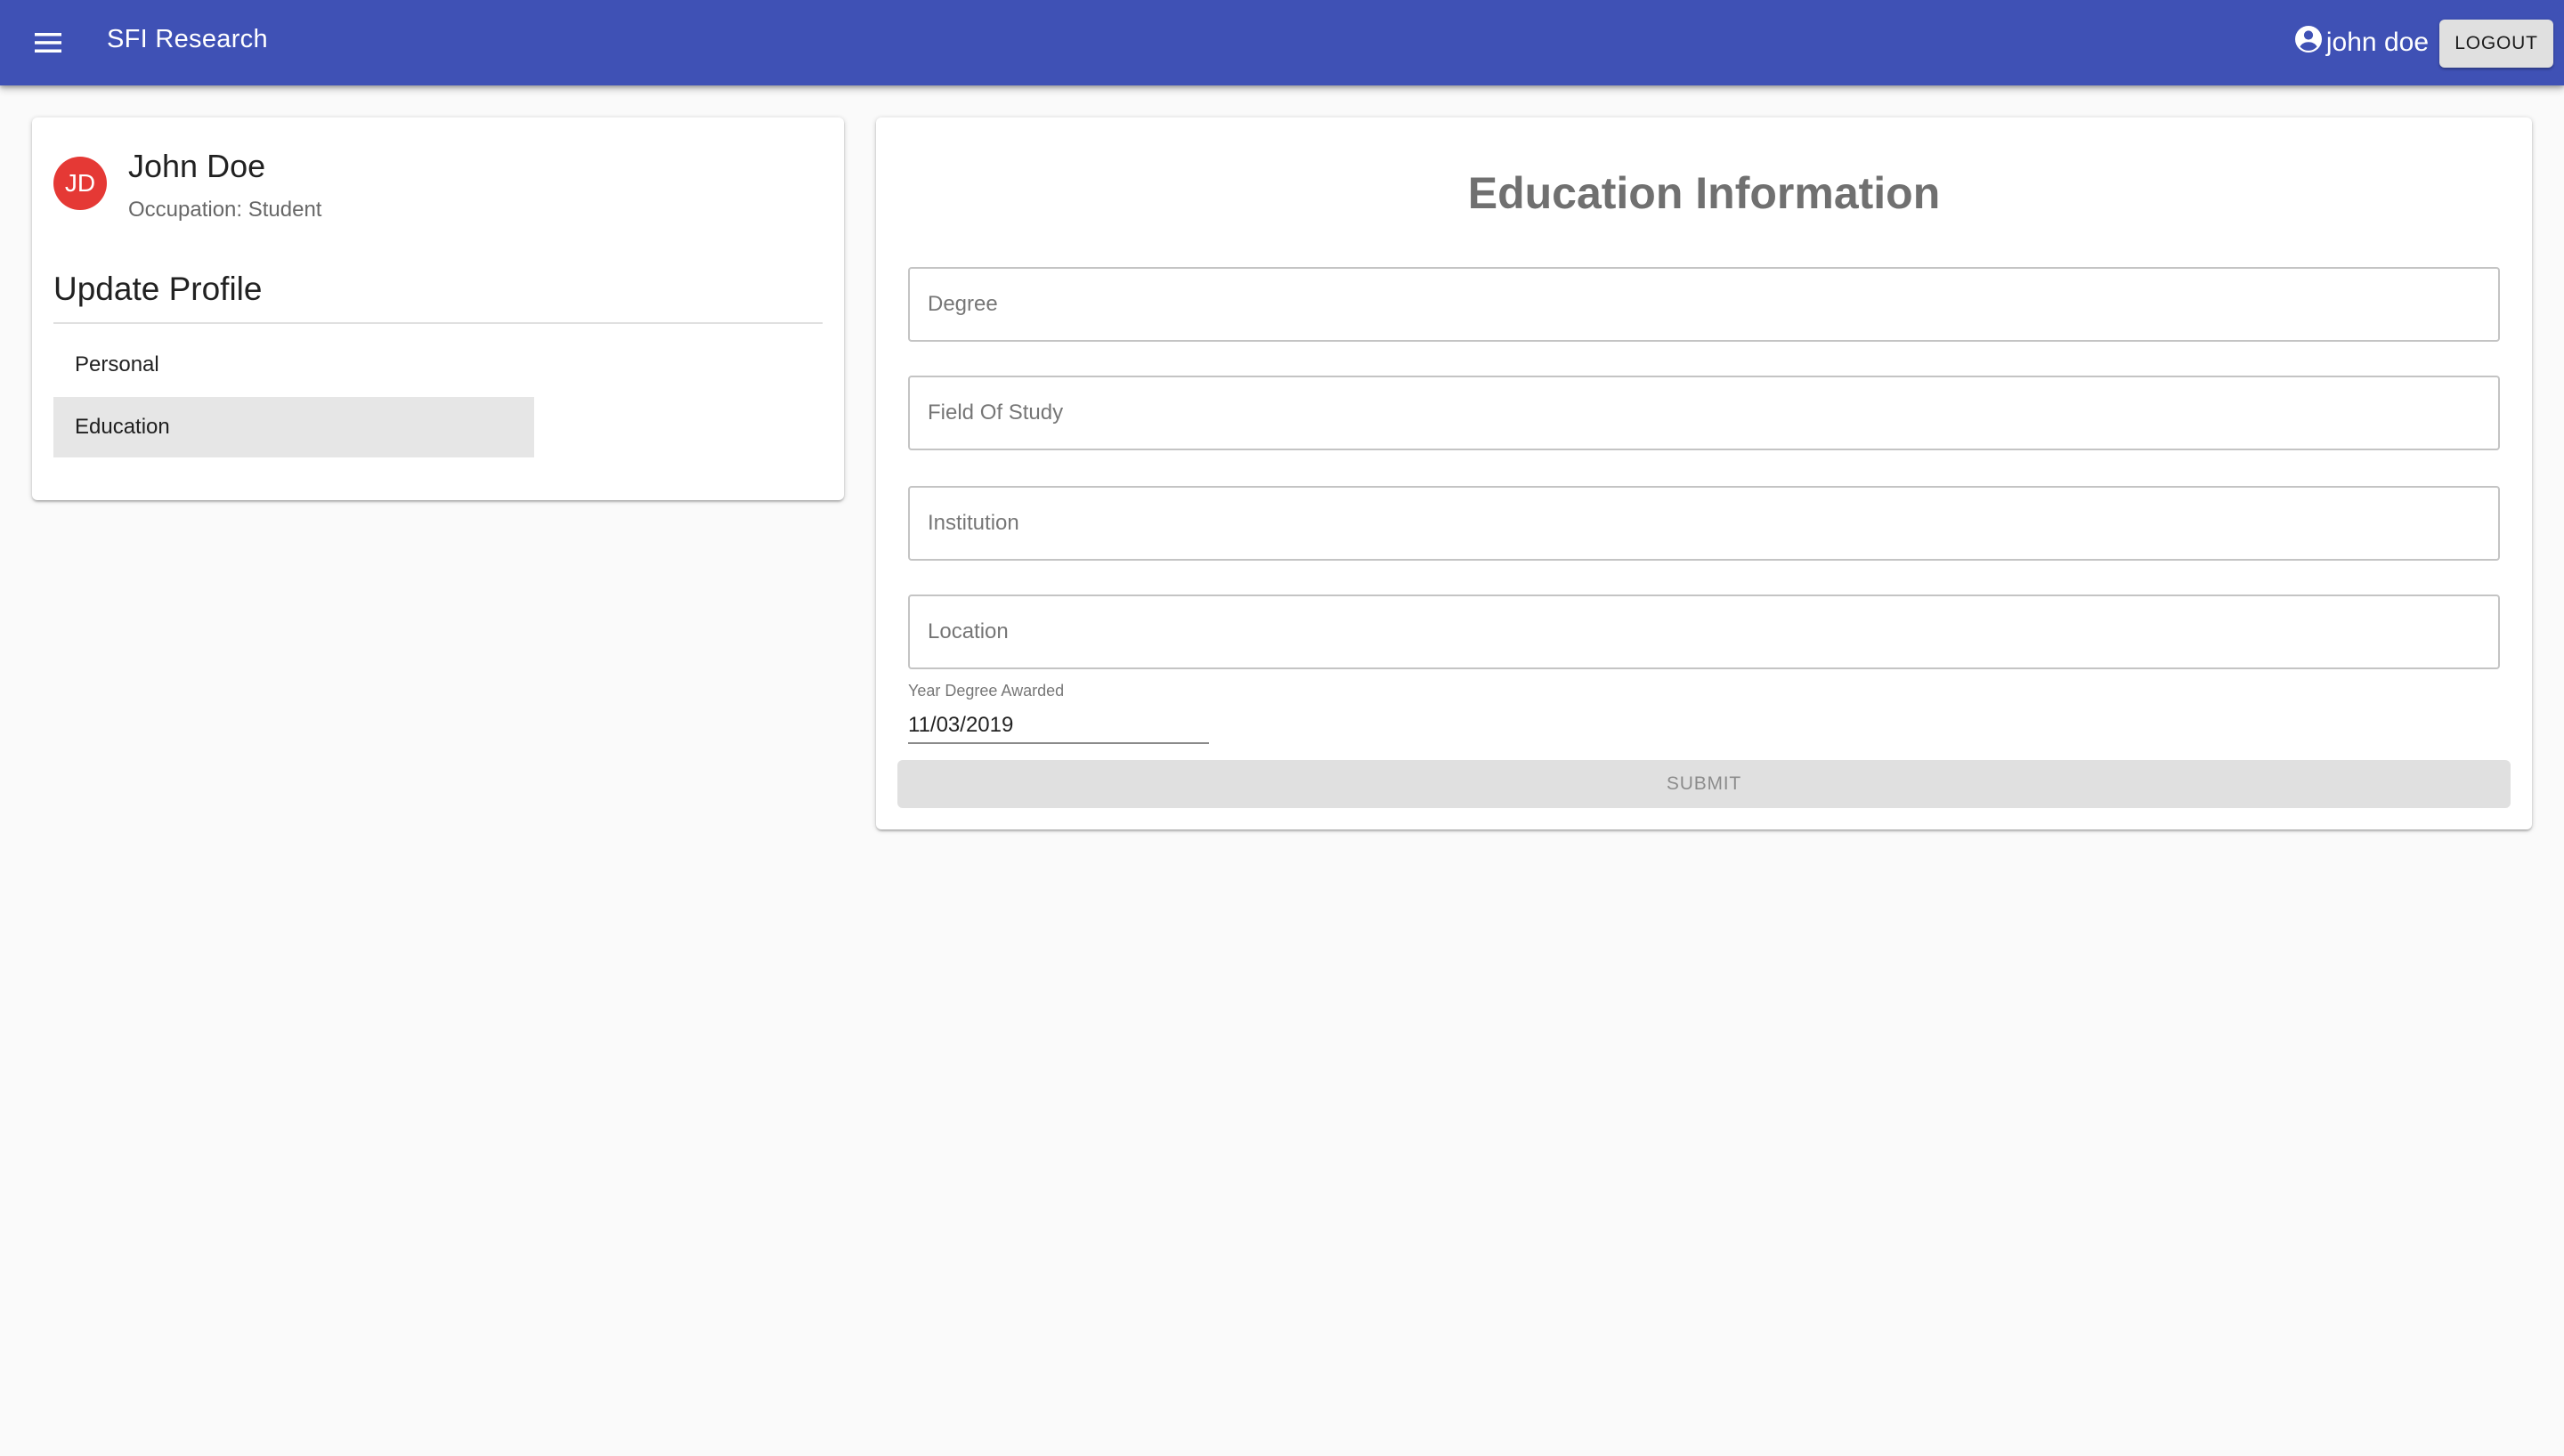  What do you see at coordinates (1704, 193) in the screenshot?
I see `form-title: Education Information` at bounding box center [1704, 193].